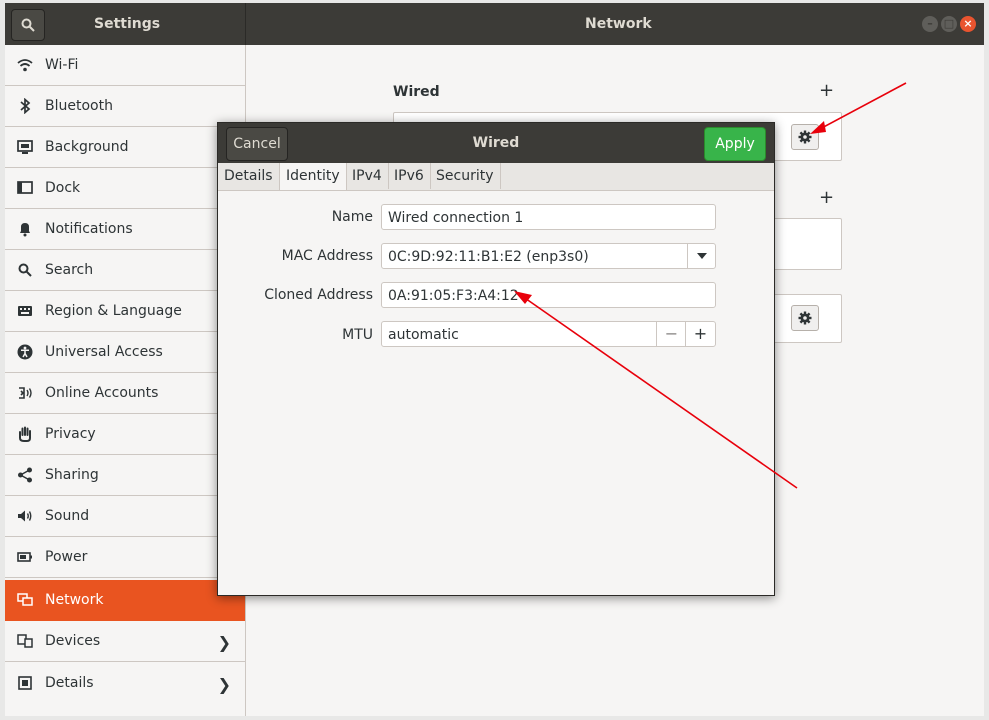 This screenshot has width=989, height=720. What do you see at coordinates (656, 390) in the screenshot?
I see `arrow-to-cloned-address` at bounding box center [656, 390].